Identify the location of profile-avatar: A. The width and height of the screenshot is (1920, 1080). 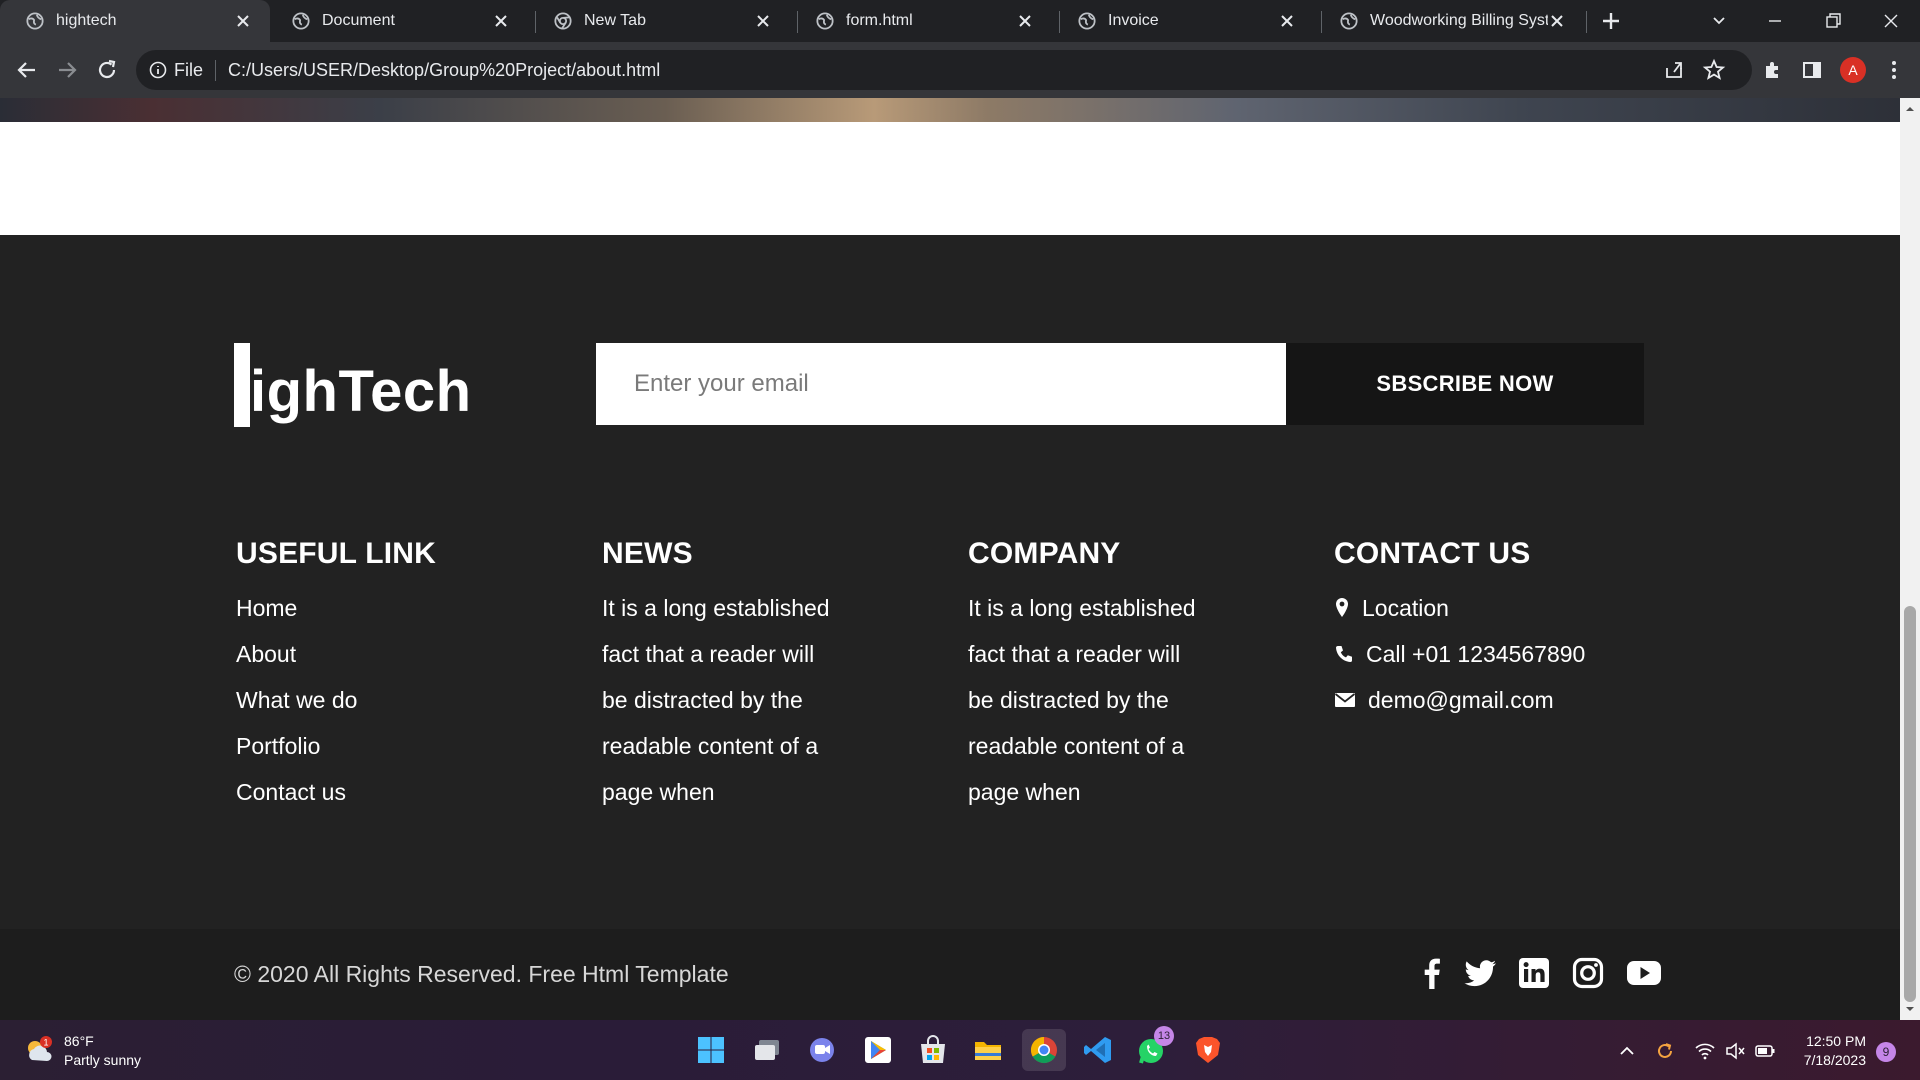
(1853, 70).